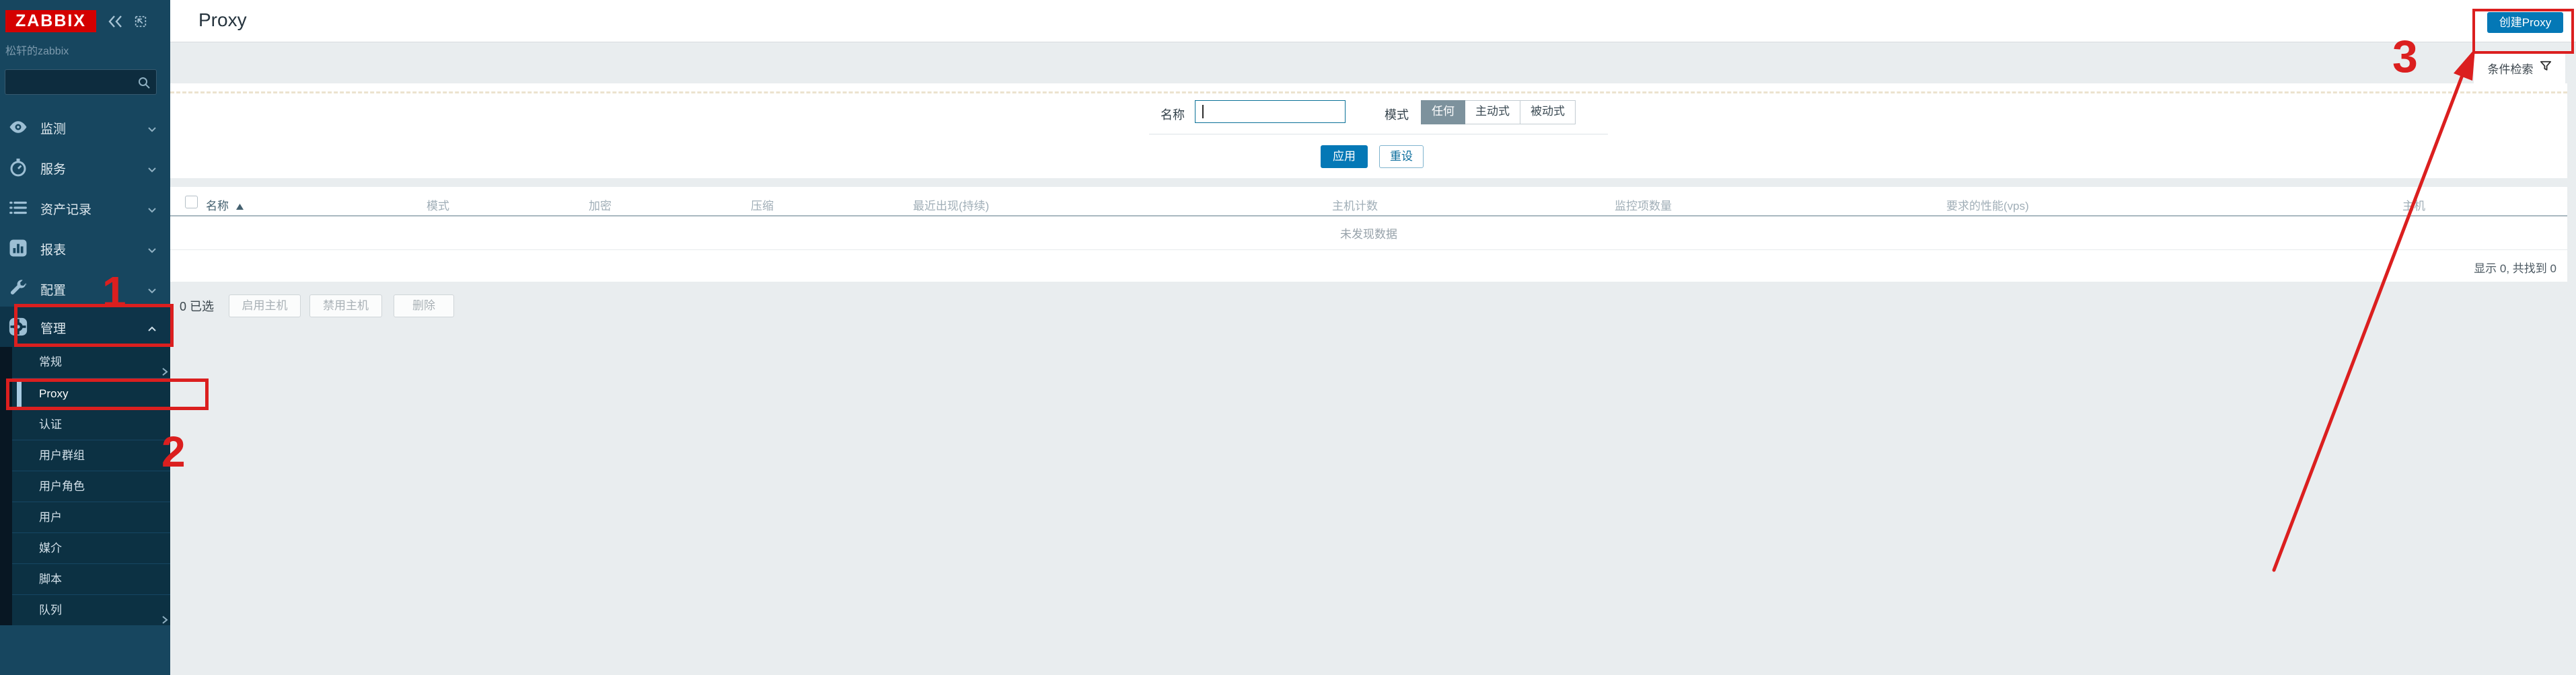  I want to click on select-all-checkbox, so click(191, 202).